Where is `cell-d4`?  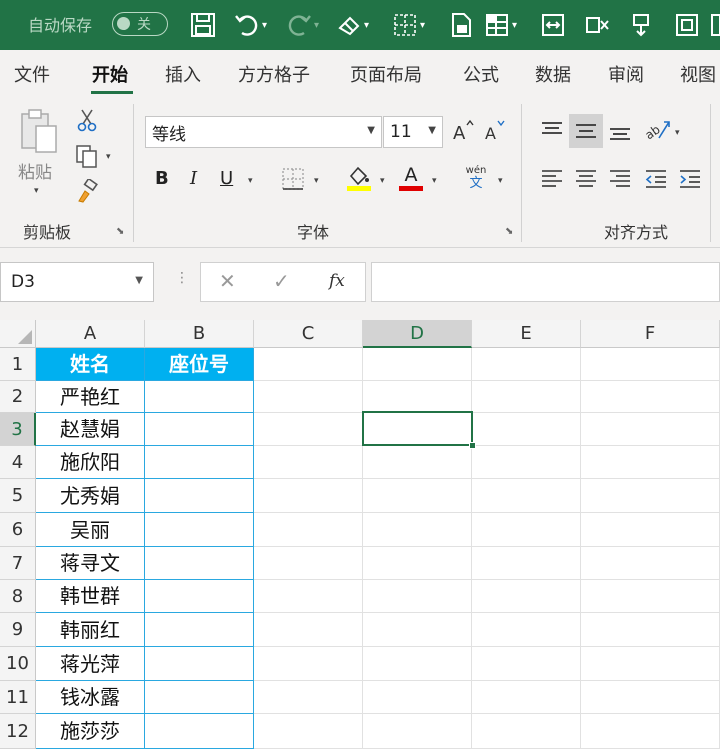
cell-d4 is located at coordinates (417, 462).